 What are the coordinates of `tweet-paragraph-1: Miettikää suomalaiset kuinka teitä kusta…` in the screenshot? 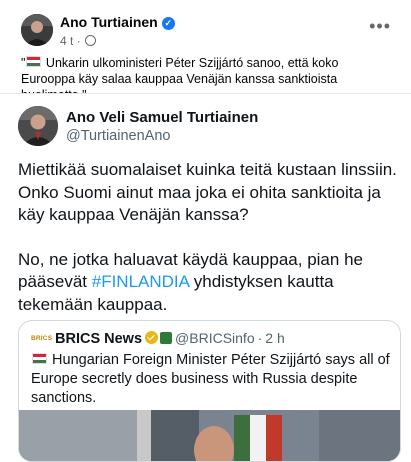 It's located at (207, 192).